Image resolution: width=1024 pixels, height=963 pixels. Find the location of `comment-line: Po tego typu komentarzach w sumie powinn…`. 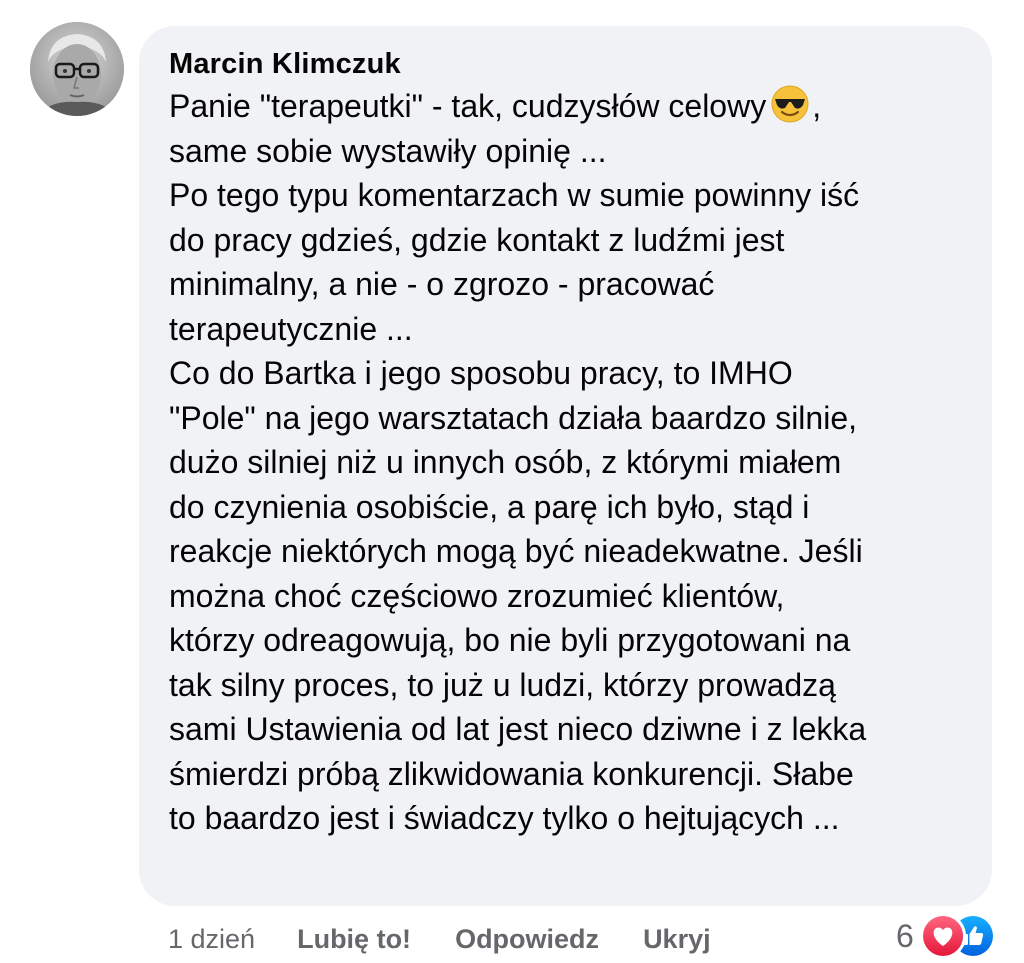

comment-line: Po tego typu komentarzach w sumie powinn… is located at coordinates (514, 195).